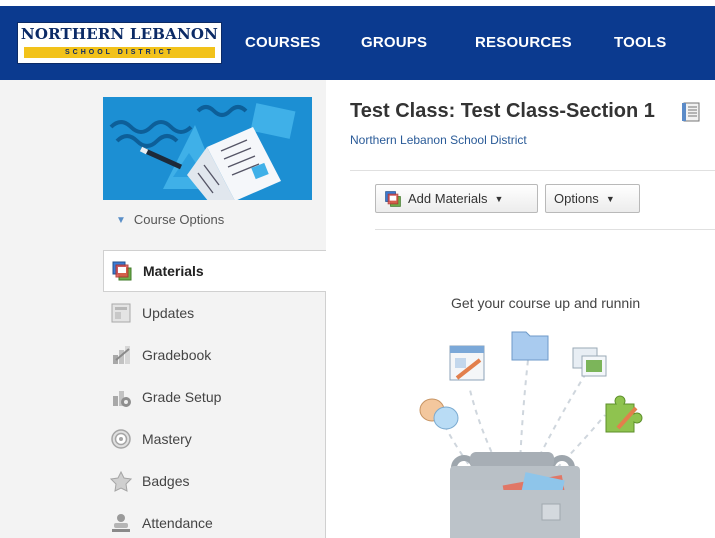  Describe the element at coordinates (121, 523) in the screenshot. I see `attendance-icon` at that location.